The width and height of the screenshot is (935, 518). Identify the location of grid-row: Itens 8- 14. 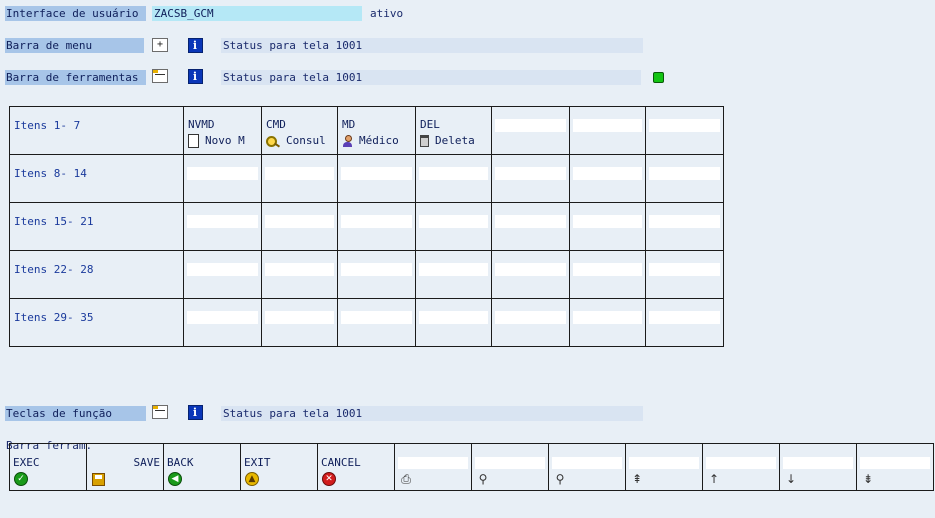
(366, 178).